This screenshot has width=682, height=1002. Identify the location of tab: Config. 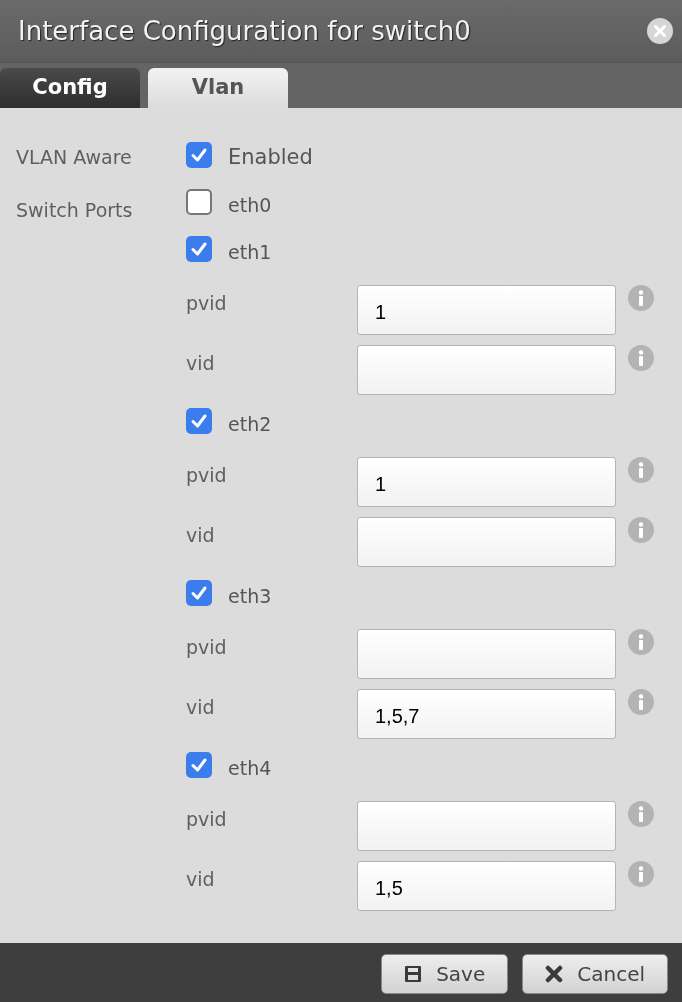
(70, 88).